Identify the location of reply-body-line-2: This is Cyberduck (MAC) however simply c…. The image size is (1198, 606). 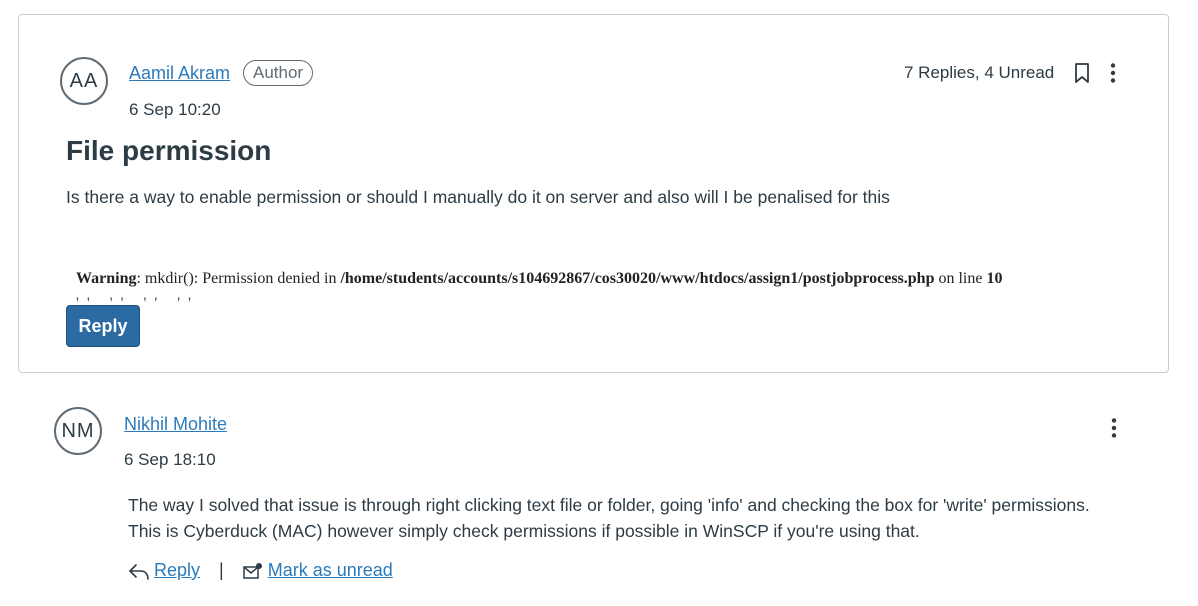
(524, 531).